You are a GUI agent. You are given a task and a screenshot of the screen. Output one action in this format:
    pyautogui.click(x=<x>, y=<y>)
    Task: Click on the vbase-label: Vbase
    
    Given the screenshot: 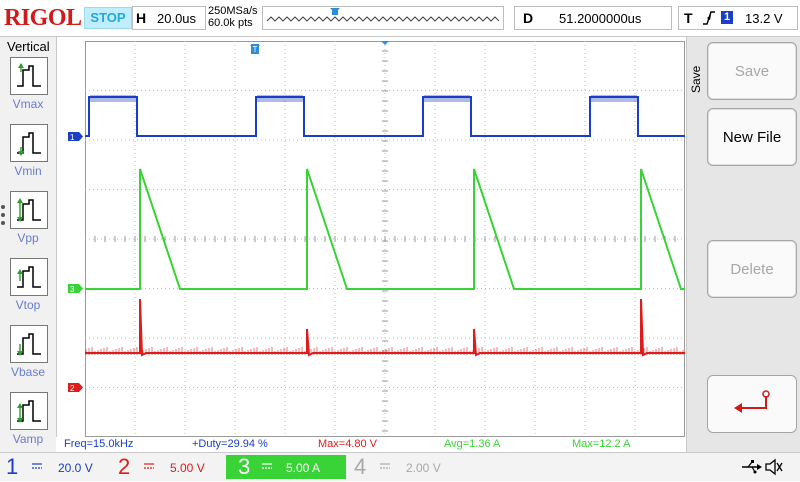 What is the action you would take?
    pyautogui.click(x=28, y=372)
    